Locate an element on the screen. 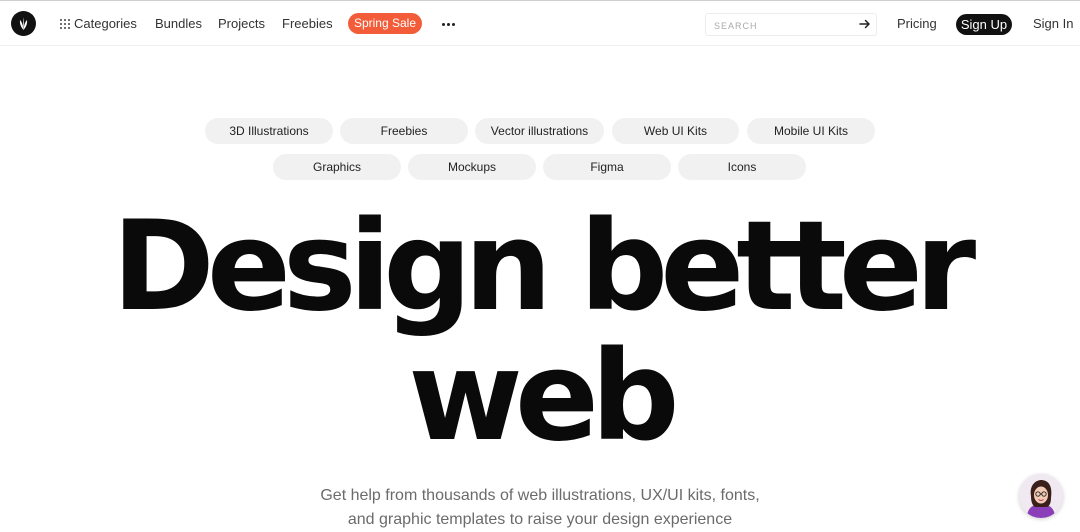 The image size is (1080, 532). chip-mobile-ui-kits: Mobile UI Kits is located at coordinates (811, 131).